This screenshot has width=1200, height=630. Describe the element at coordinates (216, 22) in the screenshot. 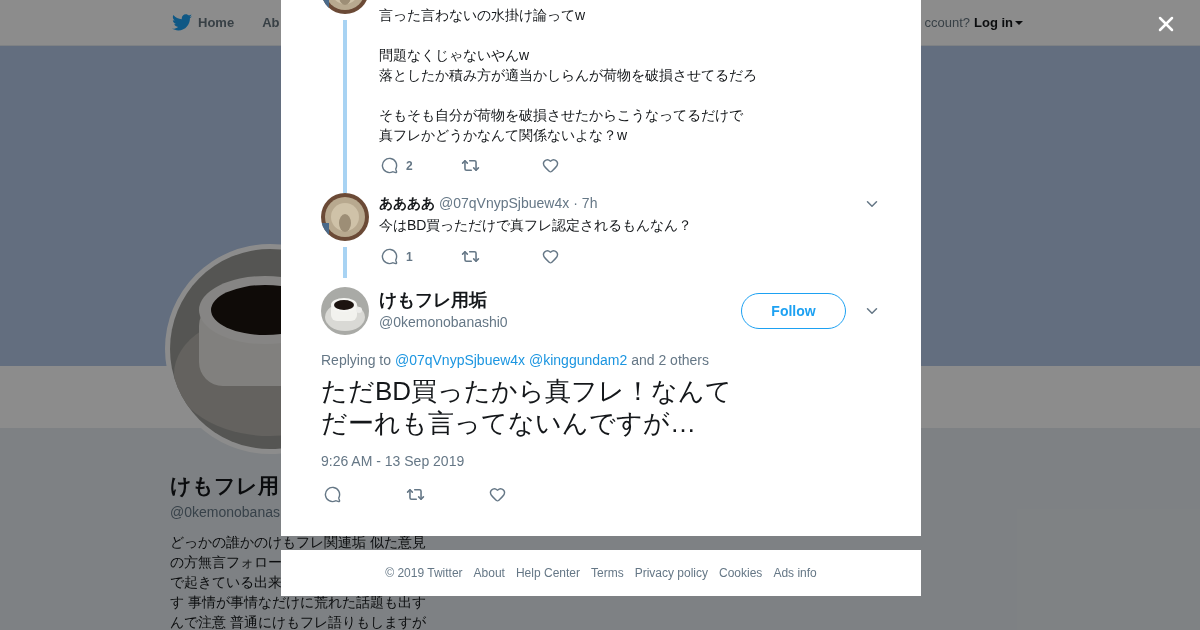

I see `home-link: Home` at that location.